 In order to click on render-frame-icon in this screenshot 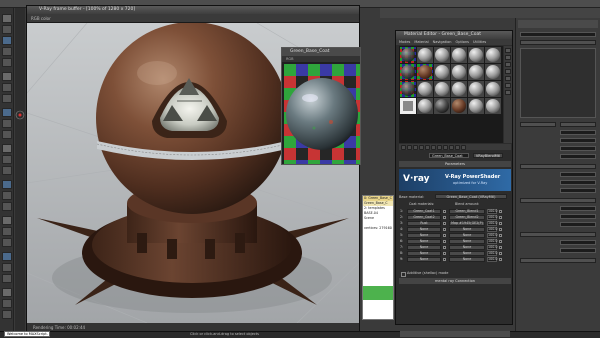, I will do `click(7, 170)`.